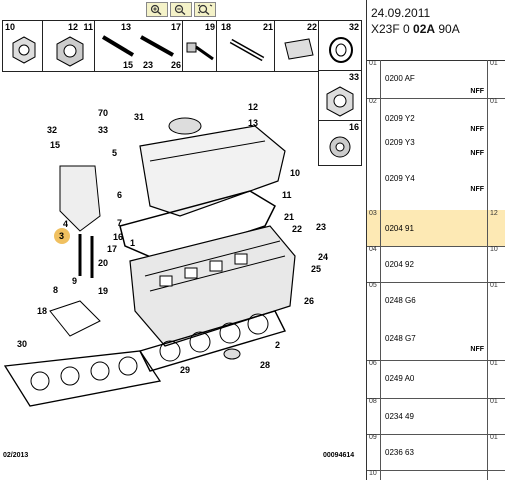  What do you see at coordinates (436, 452) in the screenshot?
I see `part-row: 09 0236 63 01` at bounding box center [436, 452].